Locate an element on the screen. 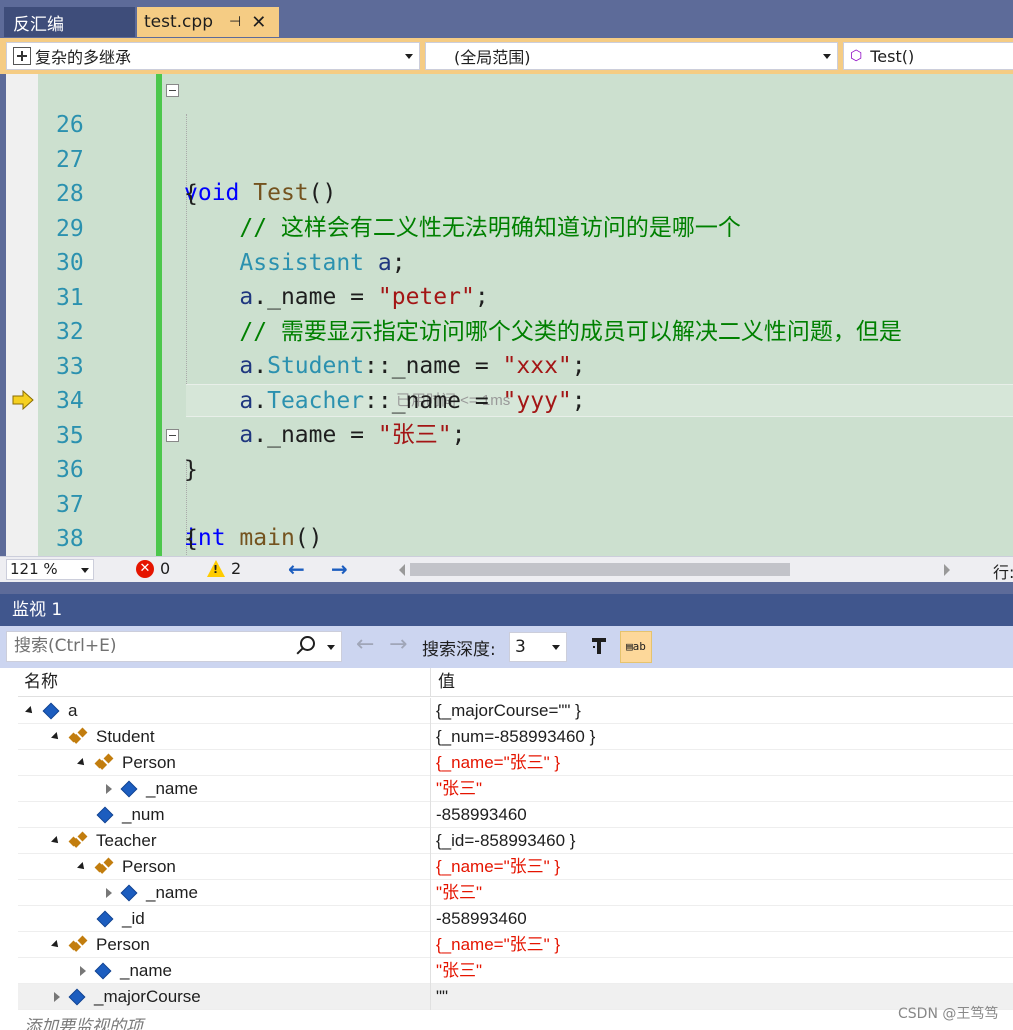 The width and height of the screenshot is (1013, 1030). method-icon: ⬡ is located at coordinates (856, 56).